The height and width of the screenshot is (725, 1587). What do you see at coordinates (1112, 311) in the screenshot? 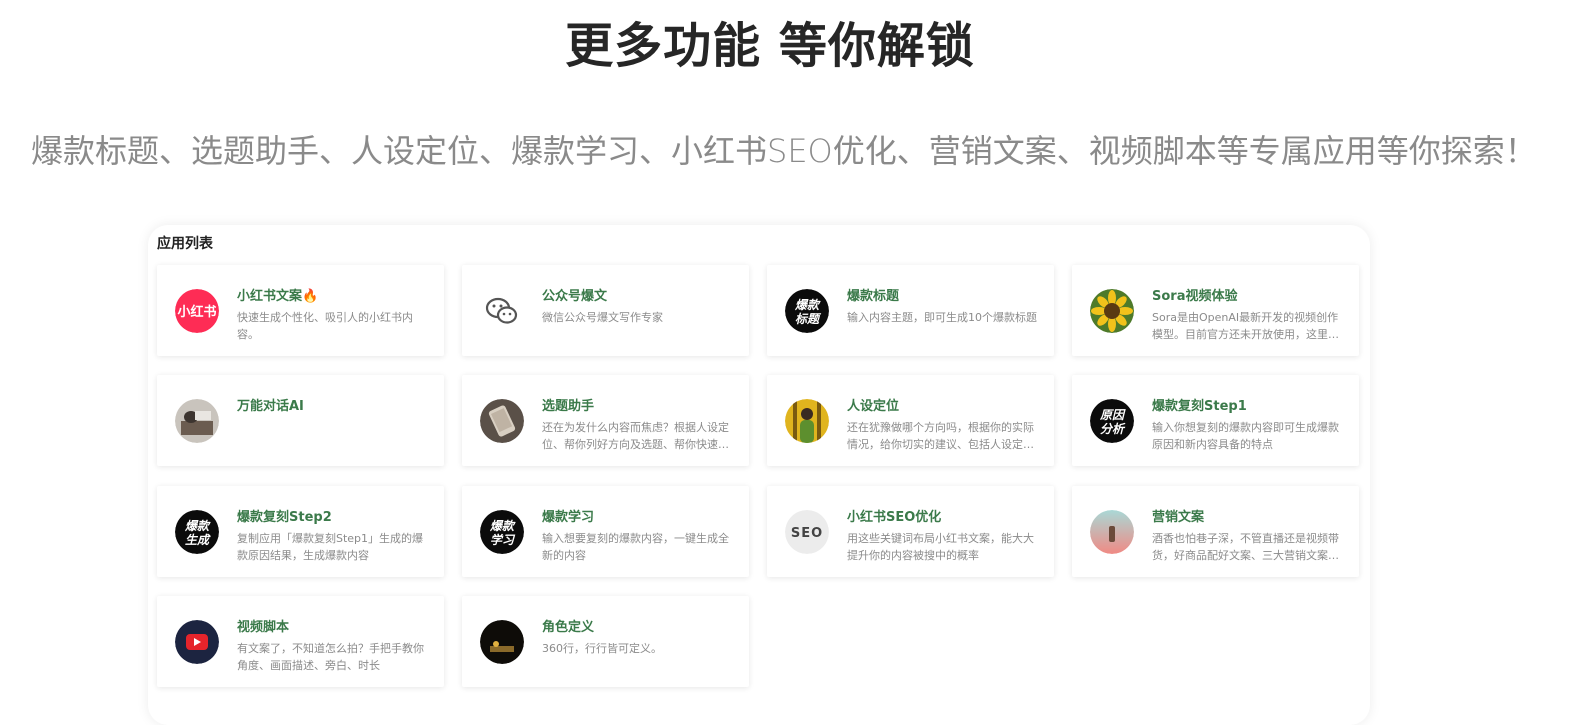
I see `sunflower-icon` at bounding box center [1112, 311].